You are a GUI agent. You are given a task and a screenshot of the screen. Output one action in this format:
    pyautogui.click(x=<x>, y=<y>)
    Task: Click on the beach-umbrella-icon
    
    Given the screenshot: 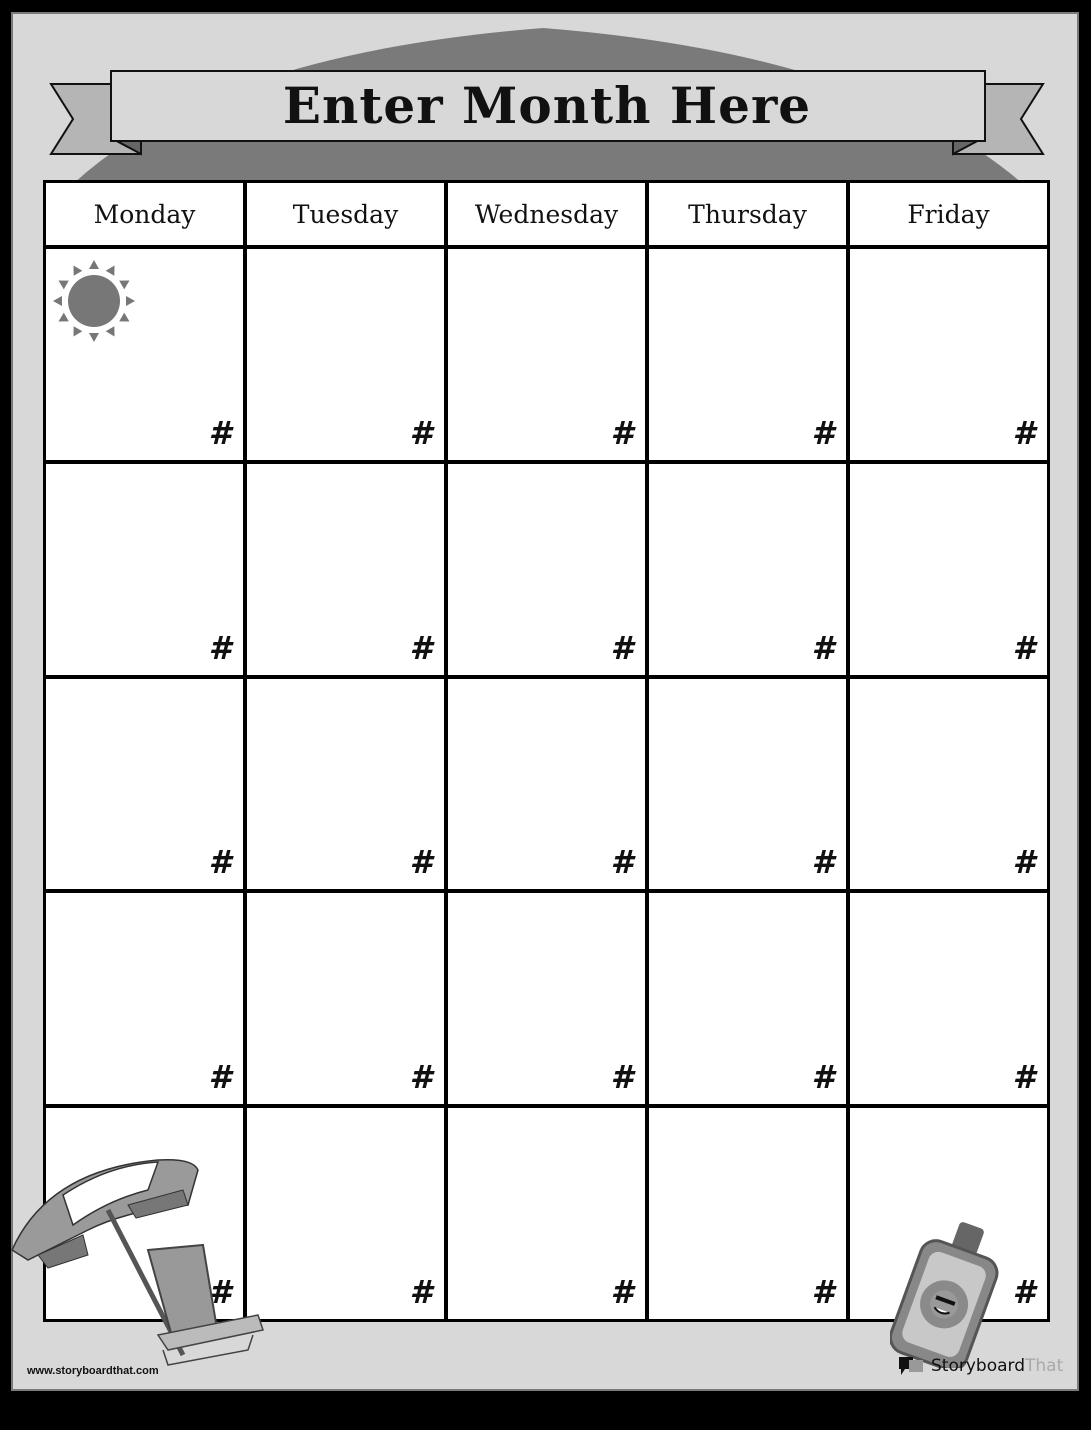 What is the action you would take?
    pyautogui.click(x=137, y=1262)
    